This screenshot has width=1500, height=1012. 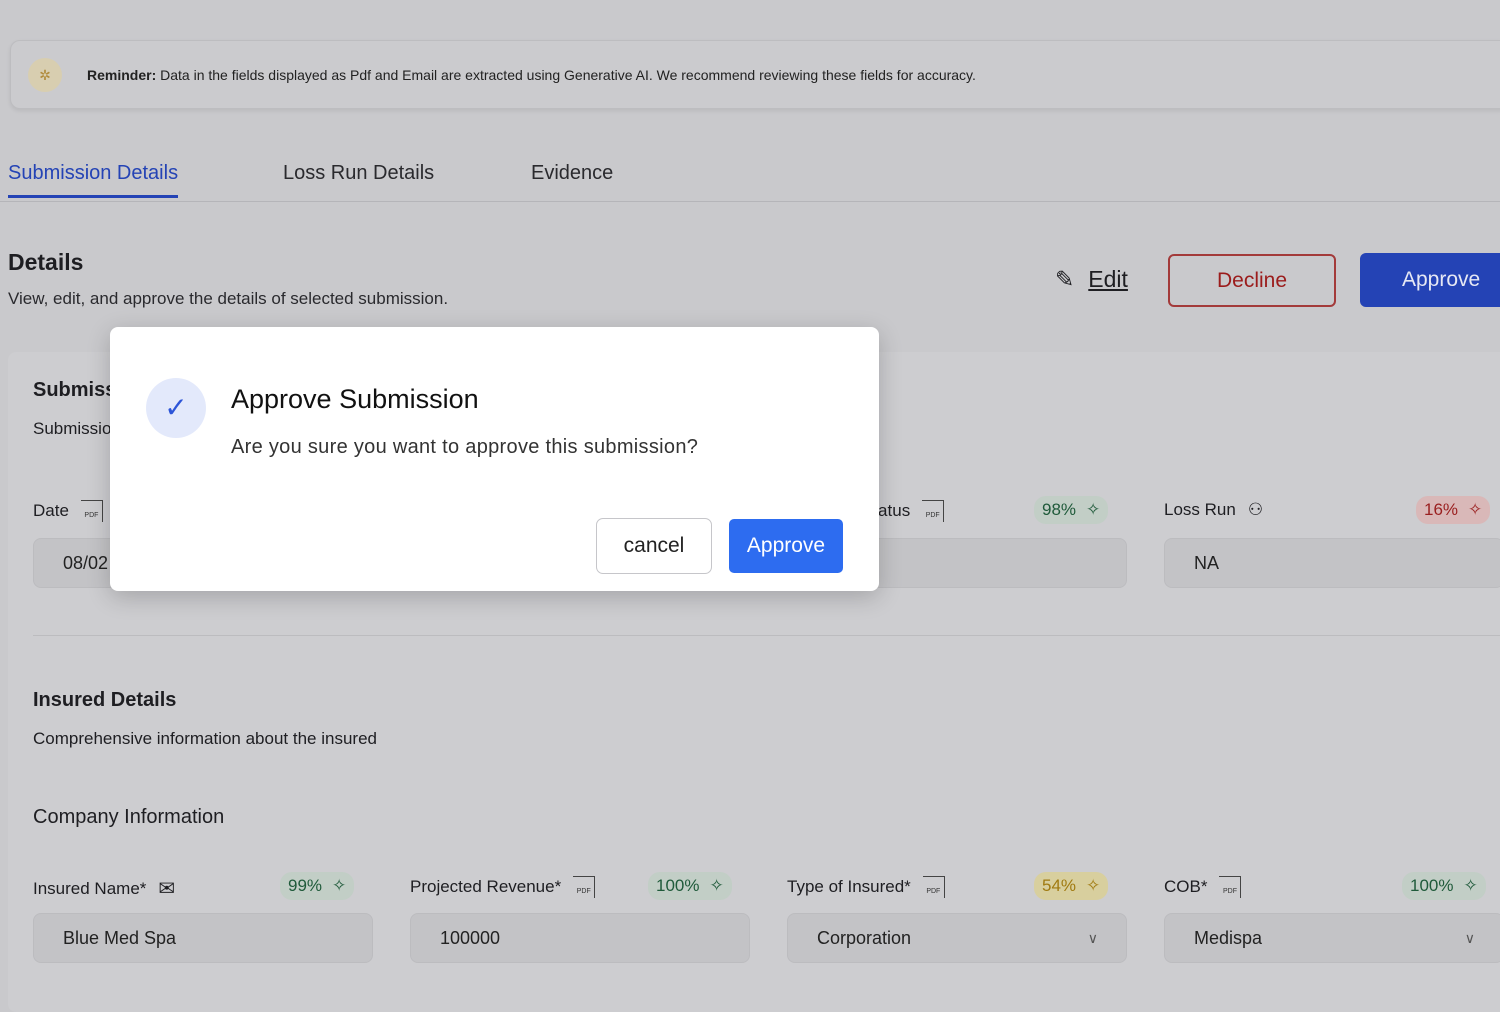 What do you see at coordinates (77, 428) in the screenshot?
I see `submission-section-subtitle: Submission` at bounding box center [77, 428].